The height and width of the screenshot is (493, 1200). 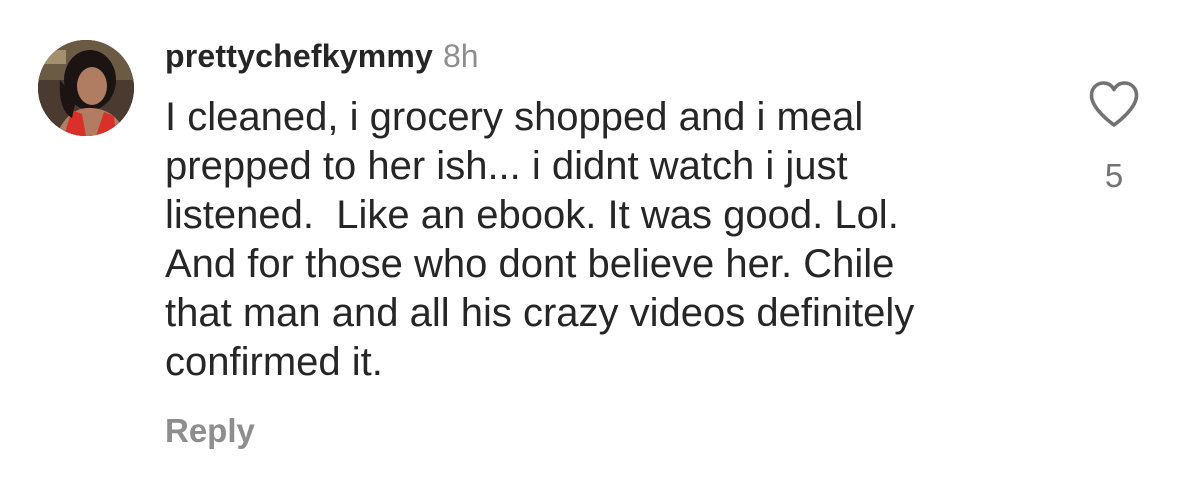 What do you see at coordinates (1114, 175) in the screenshot?
I see `like-count: 5` at bounding box center [1114, 175].